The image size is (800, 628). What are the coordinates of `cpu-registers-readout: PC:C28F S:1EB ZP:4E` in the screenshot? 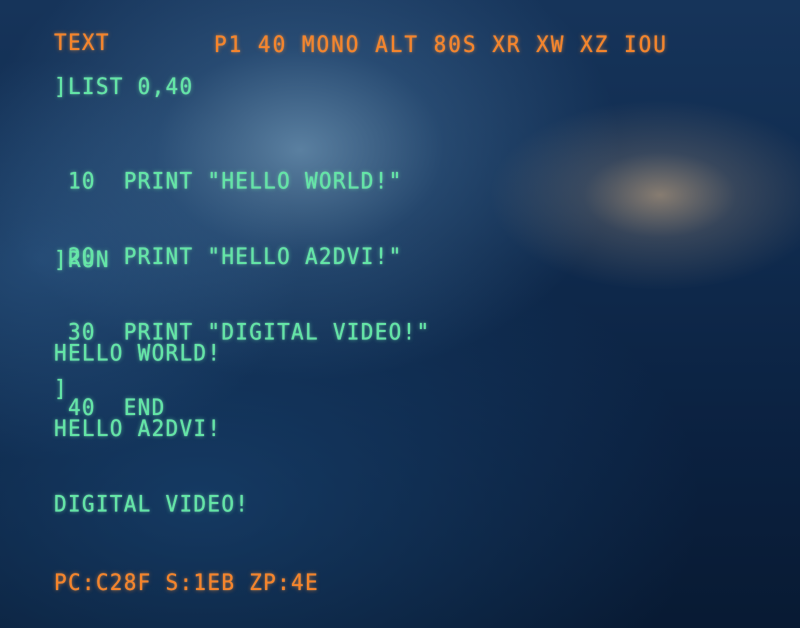 It's located at (186, 582).